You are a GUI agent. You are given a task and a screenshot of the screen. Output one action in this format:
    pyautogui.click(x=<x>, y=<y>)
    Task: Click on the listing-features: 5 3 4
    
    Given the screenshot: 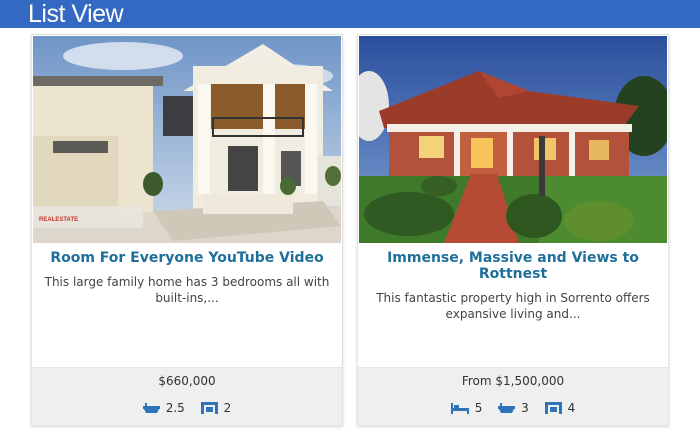 What is the action you would take?
    pyautogui.click(x=513, y=409)
    